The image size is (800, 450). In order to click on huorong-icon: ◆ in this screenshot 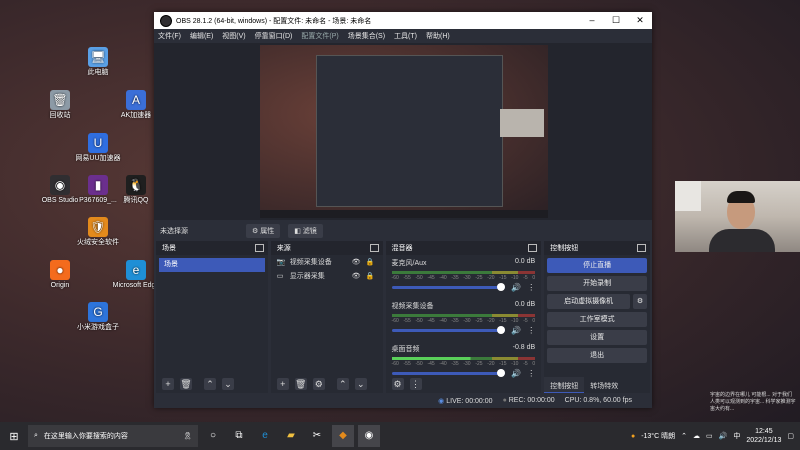, I will do `click(343, 436)`.